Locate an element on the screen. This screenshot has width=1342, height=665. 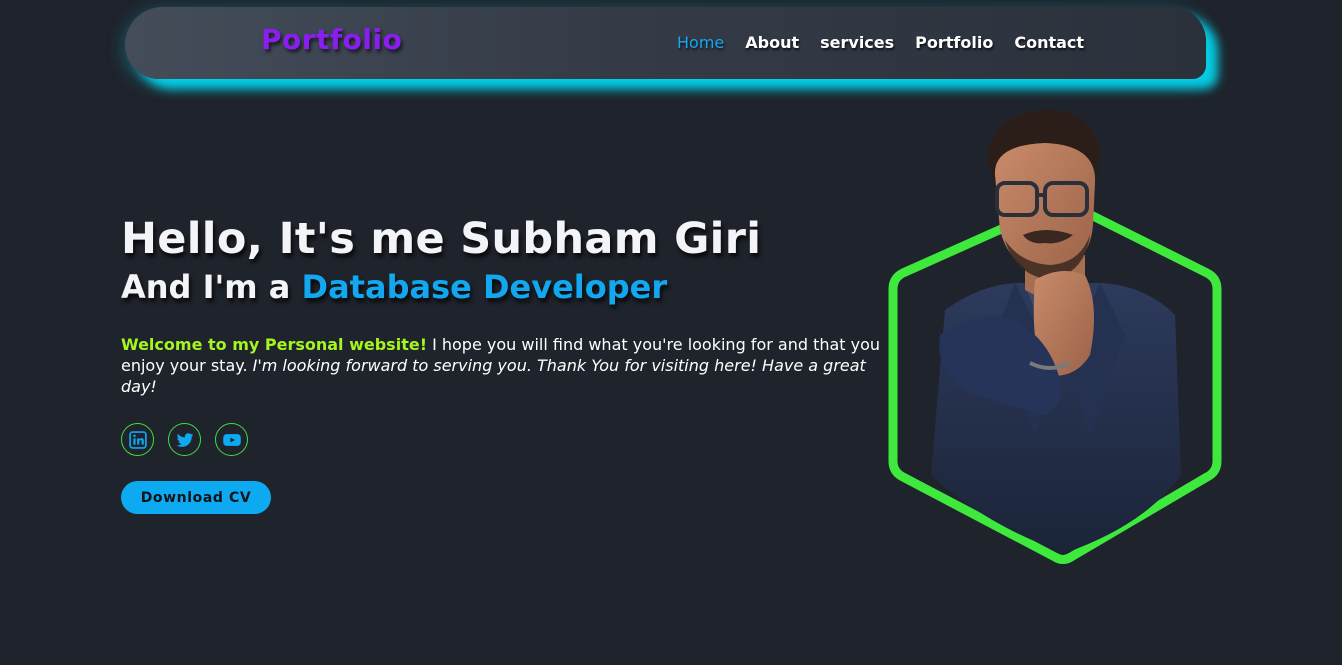
linkedin-icon is located at coordinates (137, 439).